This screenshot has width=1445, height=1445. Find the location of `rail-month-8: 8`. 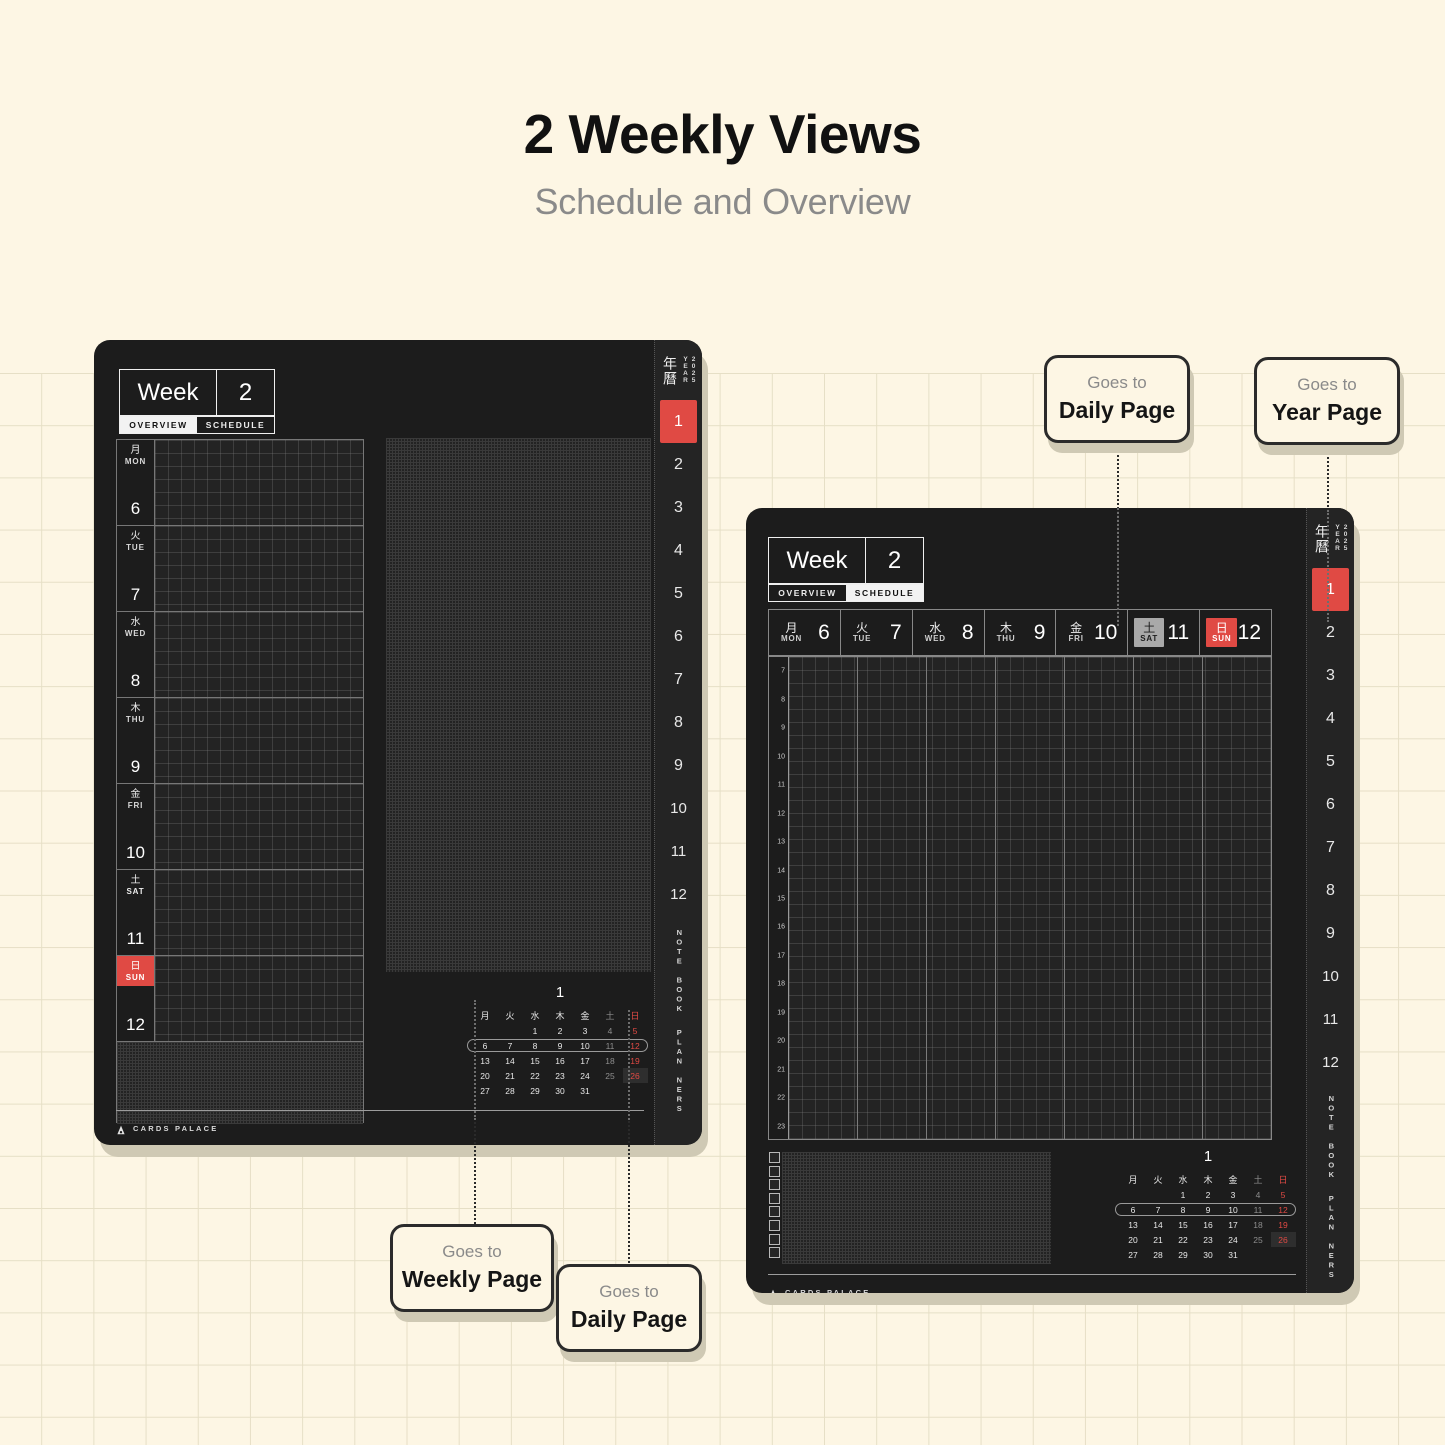

rail-month-8: 8 is located at coordinates (678, 722).